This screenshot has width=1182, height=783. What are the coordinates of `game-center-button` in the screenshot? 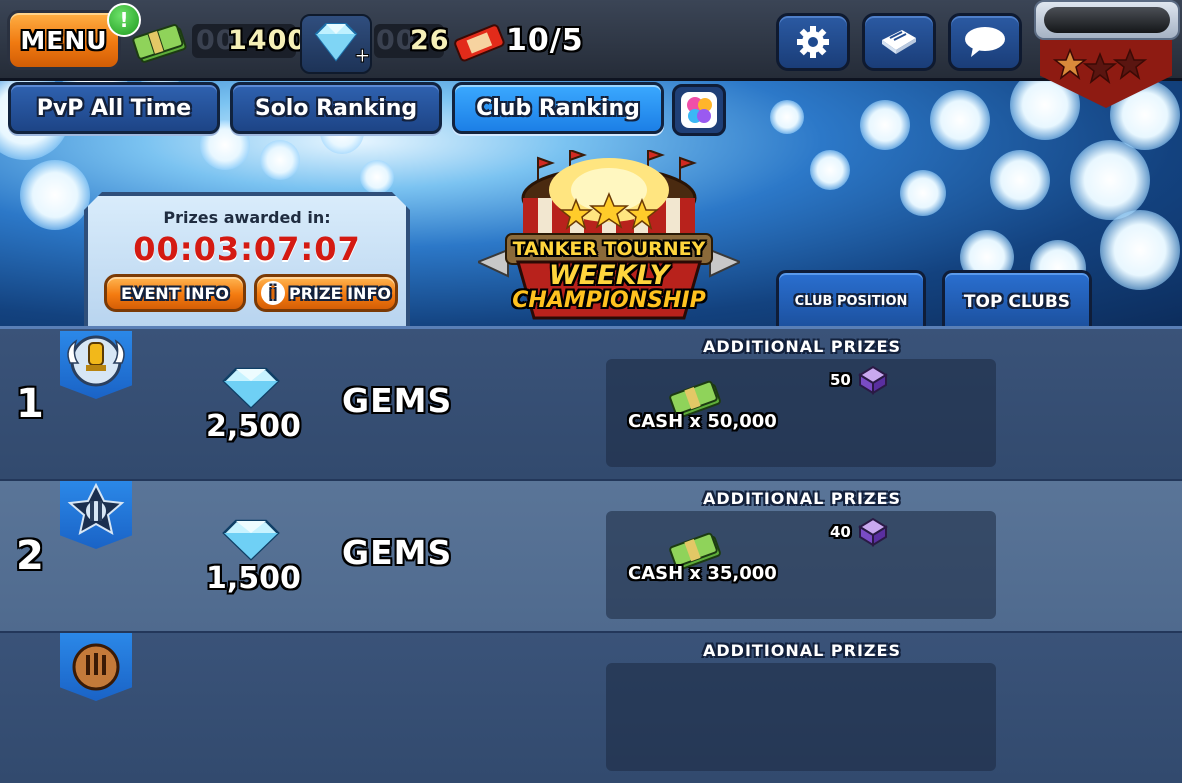 It's located at (699, 110).